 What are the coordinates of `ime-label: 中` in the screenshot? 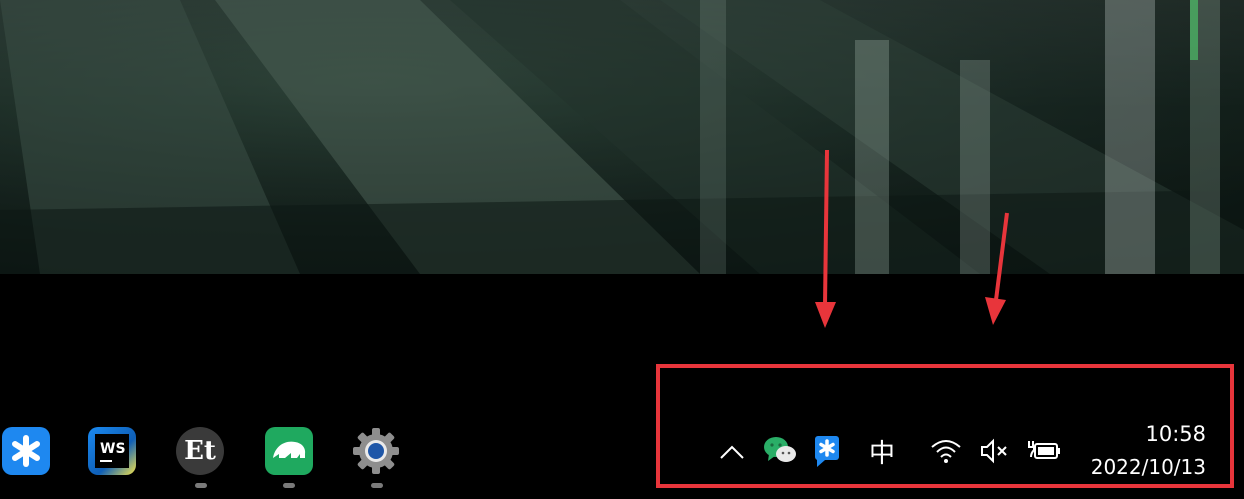 It's located at (881, 453).